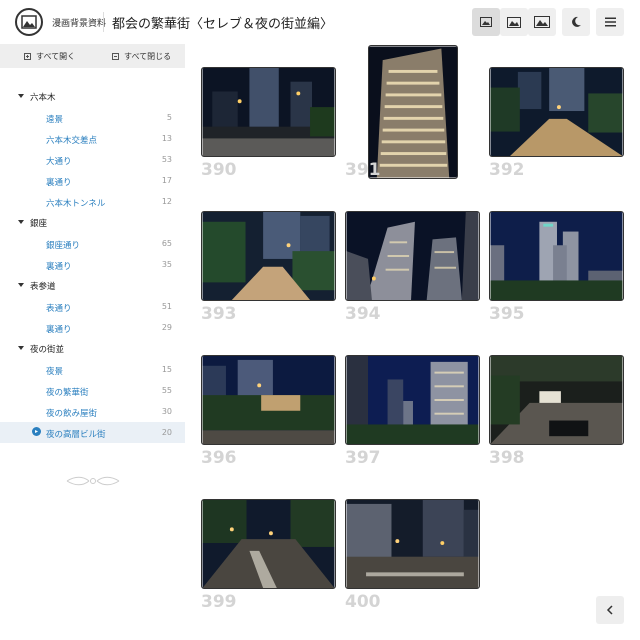 Image resolution: width=640 pixels, height=640 pixels. Describe the element at coordinates (363, 458) in the screenshot. I see `photo-number: 397` at that location.